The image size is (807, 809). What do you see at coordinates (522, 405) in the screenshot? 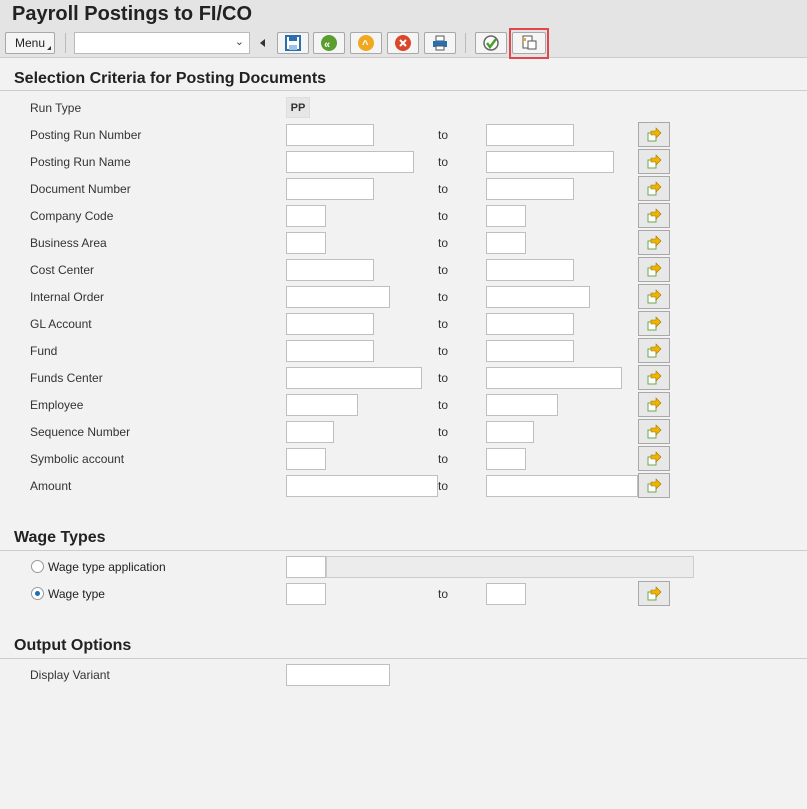
I see `employee-to-input` at bounding box center [522, 405].